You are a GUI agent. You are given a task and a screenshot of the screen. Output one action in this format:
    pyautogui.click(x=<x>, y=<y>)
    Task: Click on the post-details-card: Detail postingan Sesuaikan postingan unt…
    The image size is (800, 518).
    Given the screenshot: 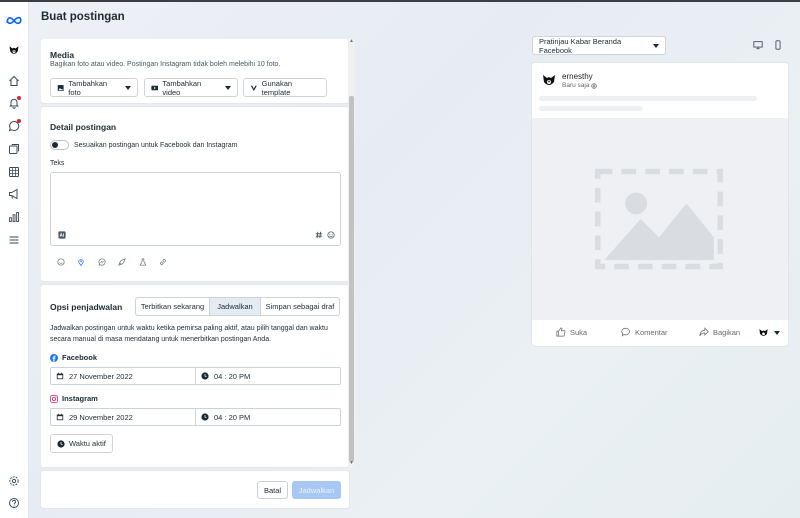 What is the action you would take?
    pyautogui.click(x=195, y=194)
    